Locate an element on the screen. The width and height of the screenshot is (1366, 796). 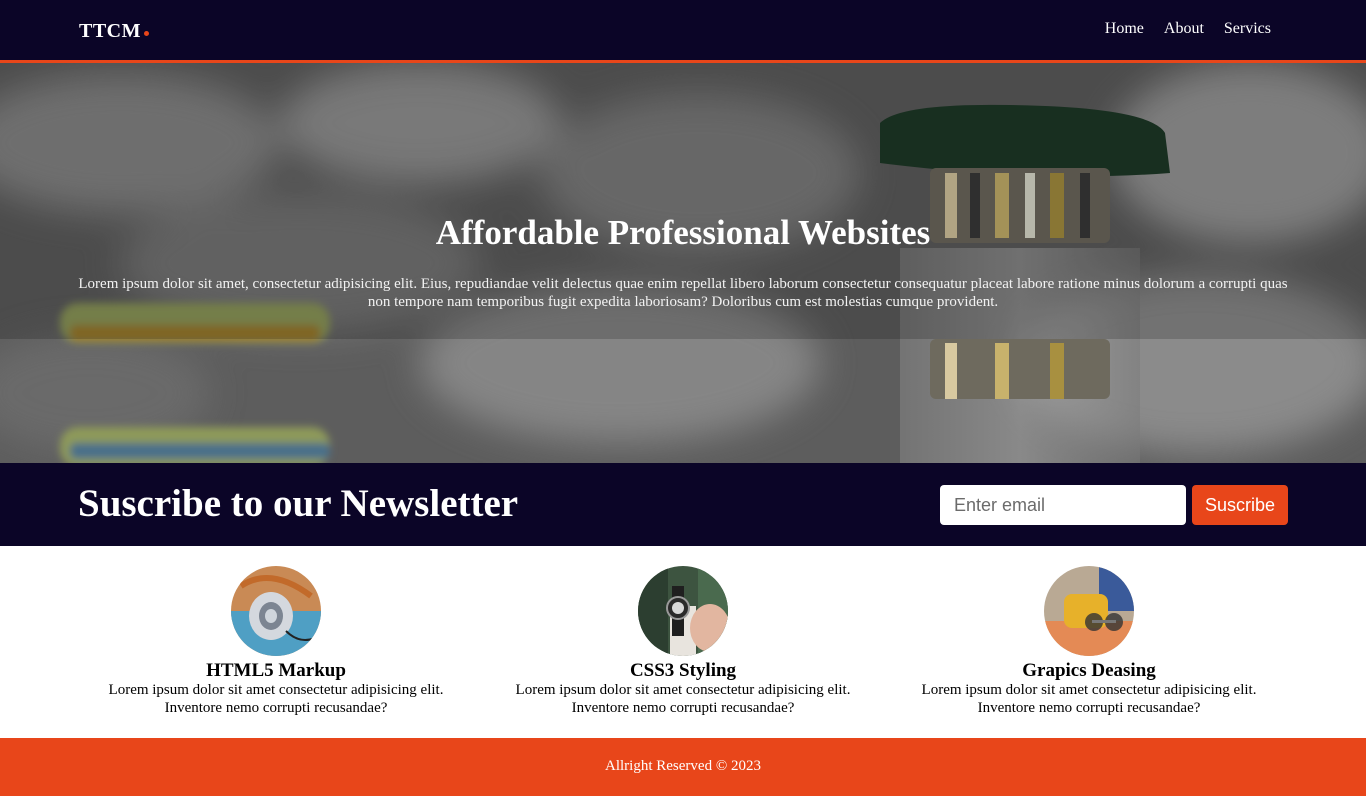
newsletter-title: Suscribe to our Newsletter is located at coordinates (298, 503).